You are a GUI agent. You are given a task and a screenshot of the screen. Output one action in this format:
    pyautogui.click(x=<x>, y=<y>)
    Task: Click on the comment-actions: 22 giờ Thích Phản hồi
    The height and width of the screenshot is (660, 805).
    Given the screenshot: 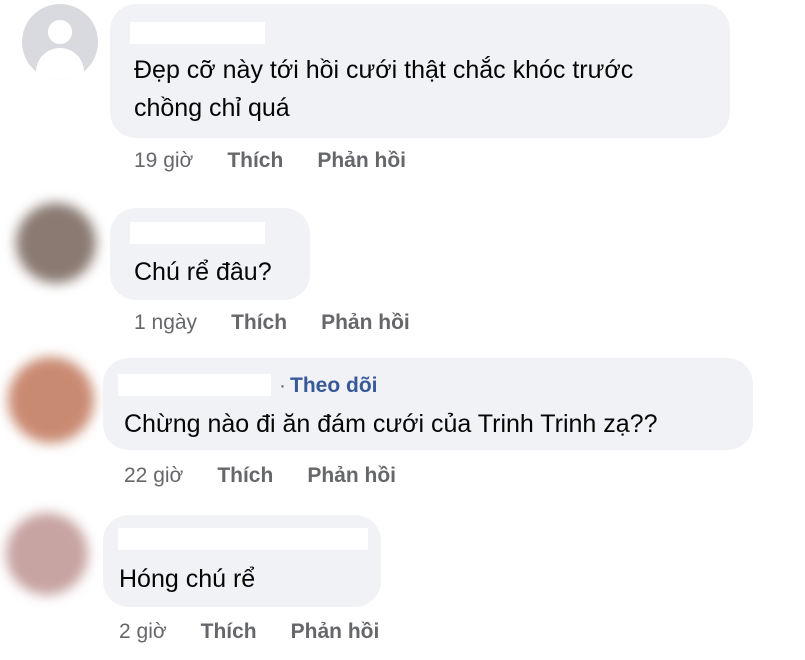 What is the action you would take?
    pyautogui.click(x=260, y=476)
    